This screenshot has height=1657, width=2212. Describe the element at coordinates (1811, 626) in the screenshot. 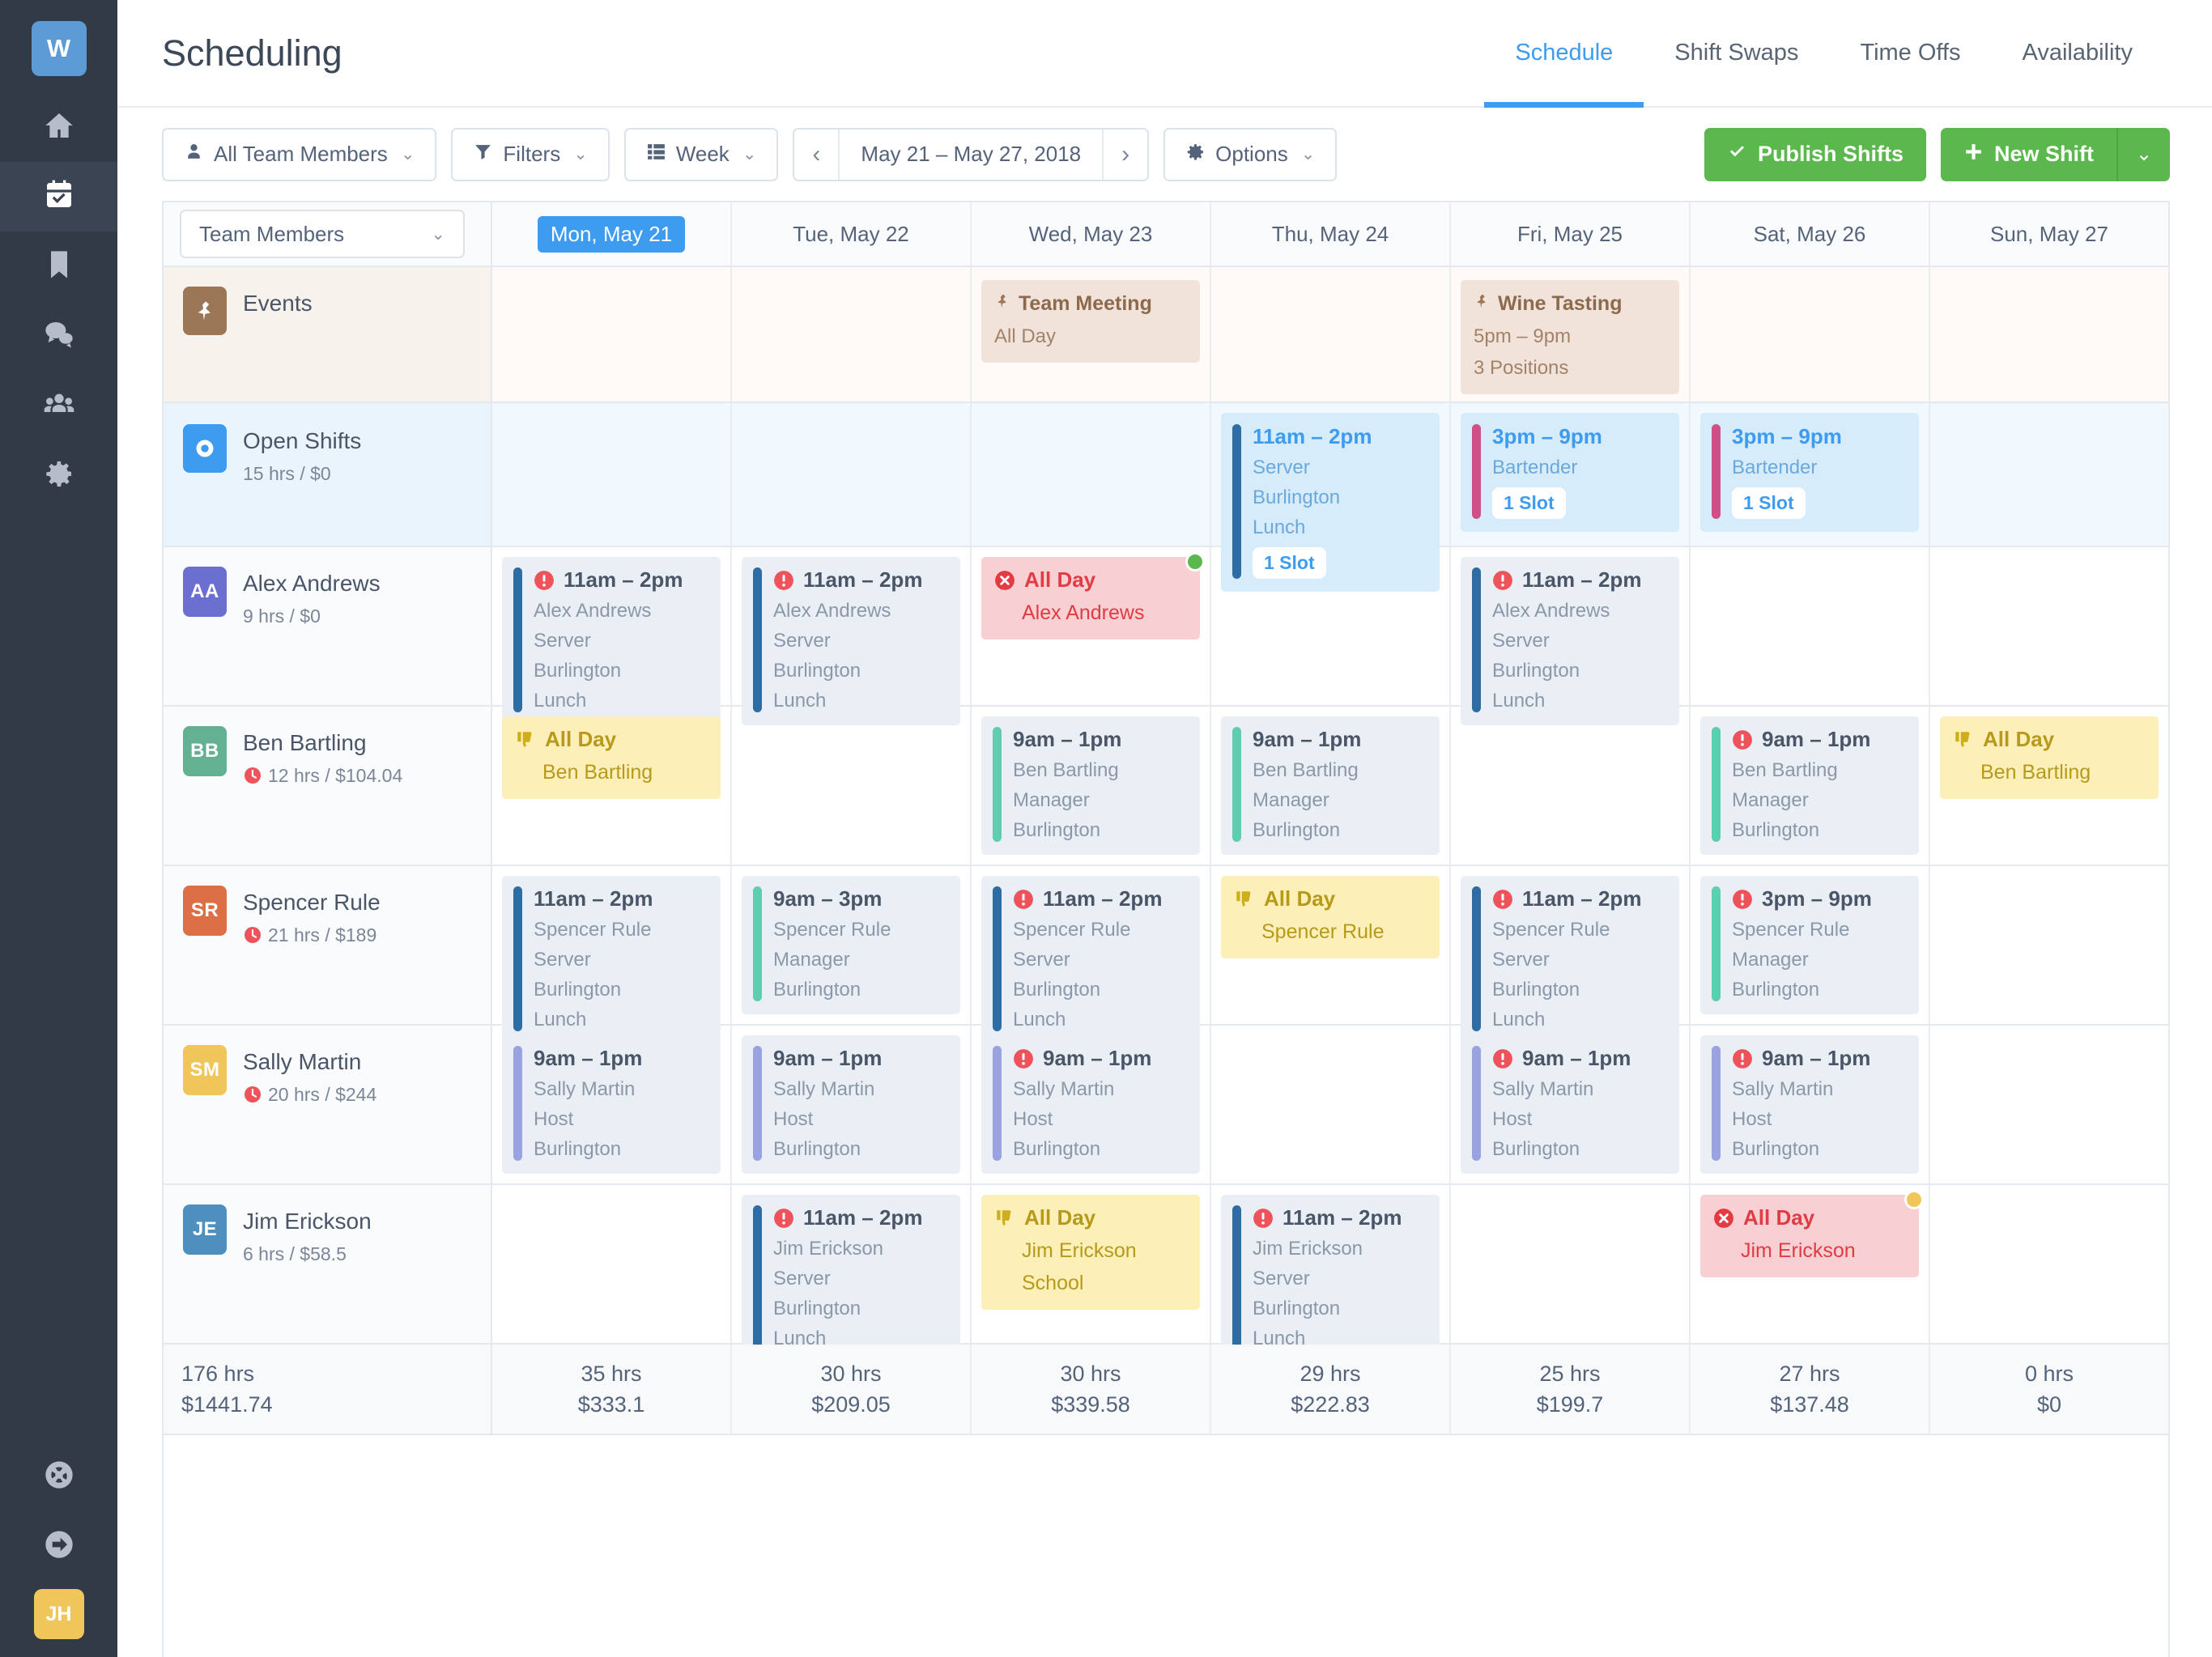

I see `schedule-cell-sat` at that location.